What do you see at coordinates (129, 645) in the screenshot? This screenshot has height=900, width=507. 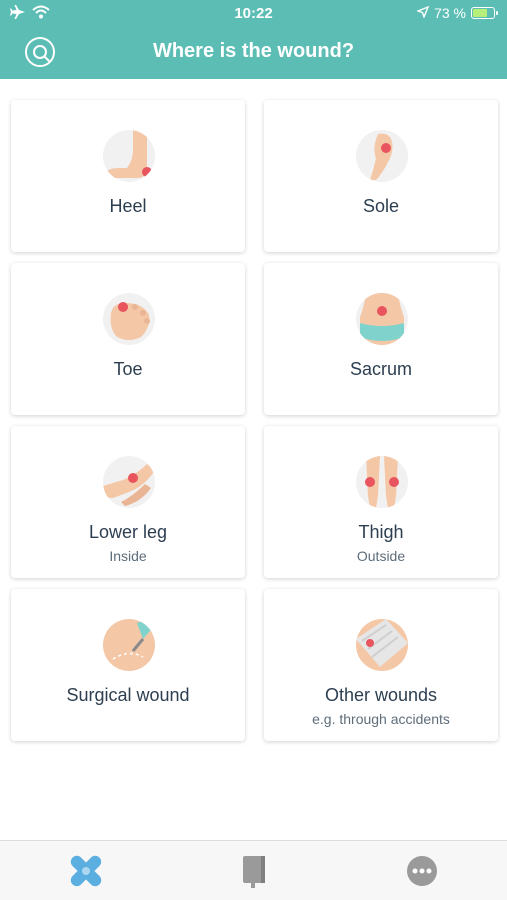 I see `surgical-wound-icon` at bounding box center [129, 645].